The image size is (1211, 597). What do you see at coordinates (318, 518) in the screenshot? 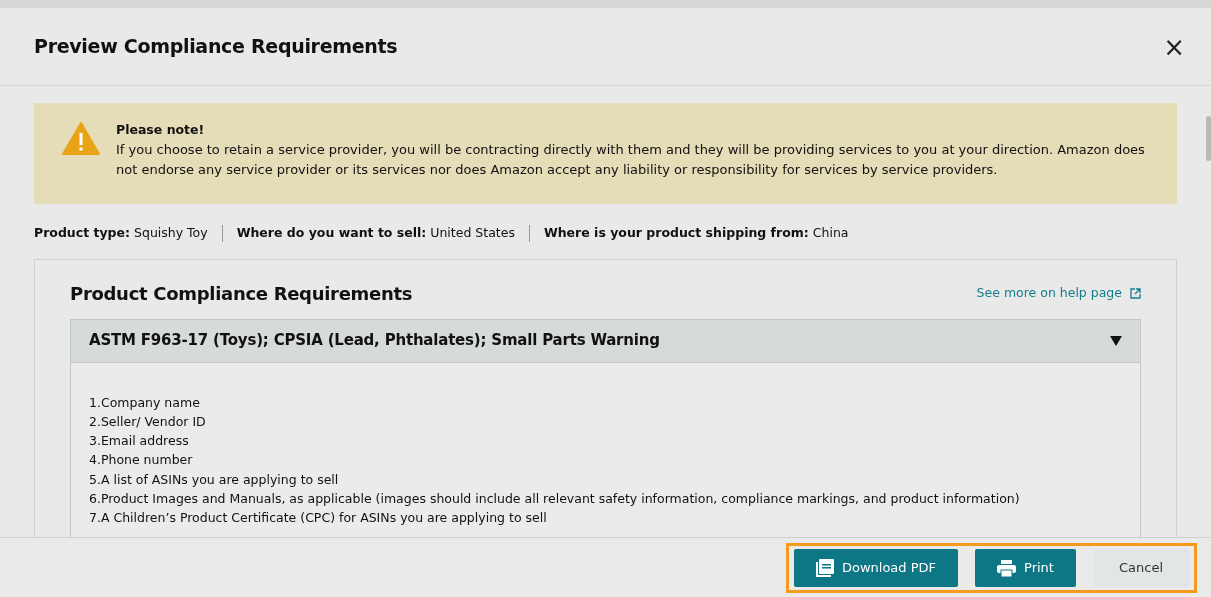
I see `requirement-item: 7.A Children’s Product Certificate (CPC) for ASINs you are applying to sell` at bounding box center [318, 518].